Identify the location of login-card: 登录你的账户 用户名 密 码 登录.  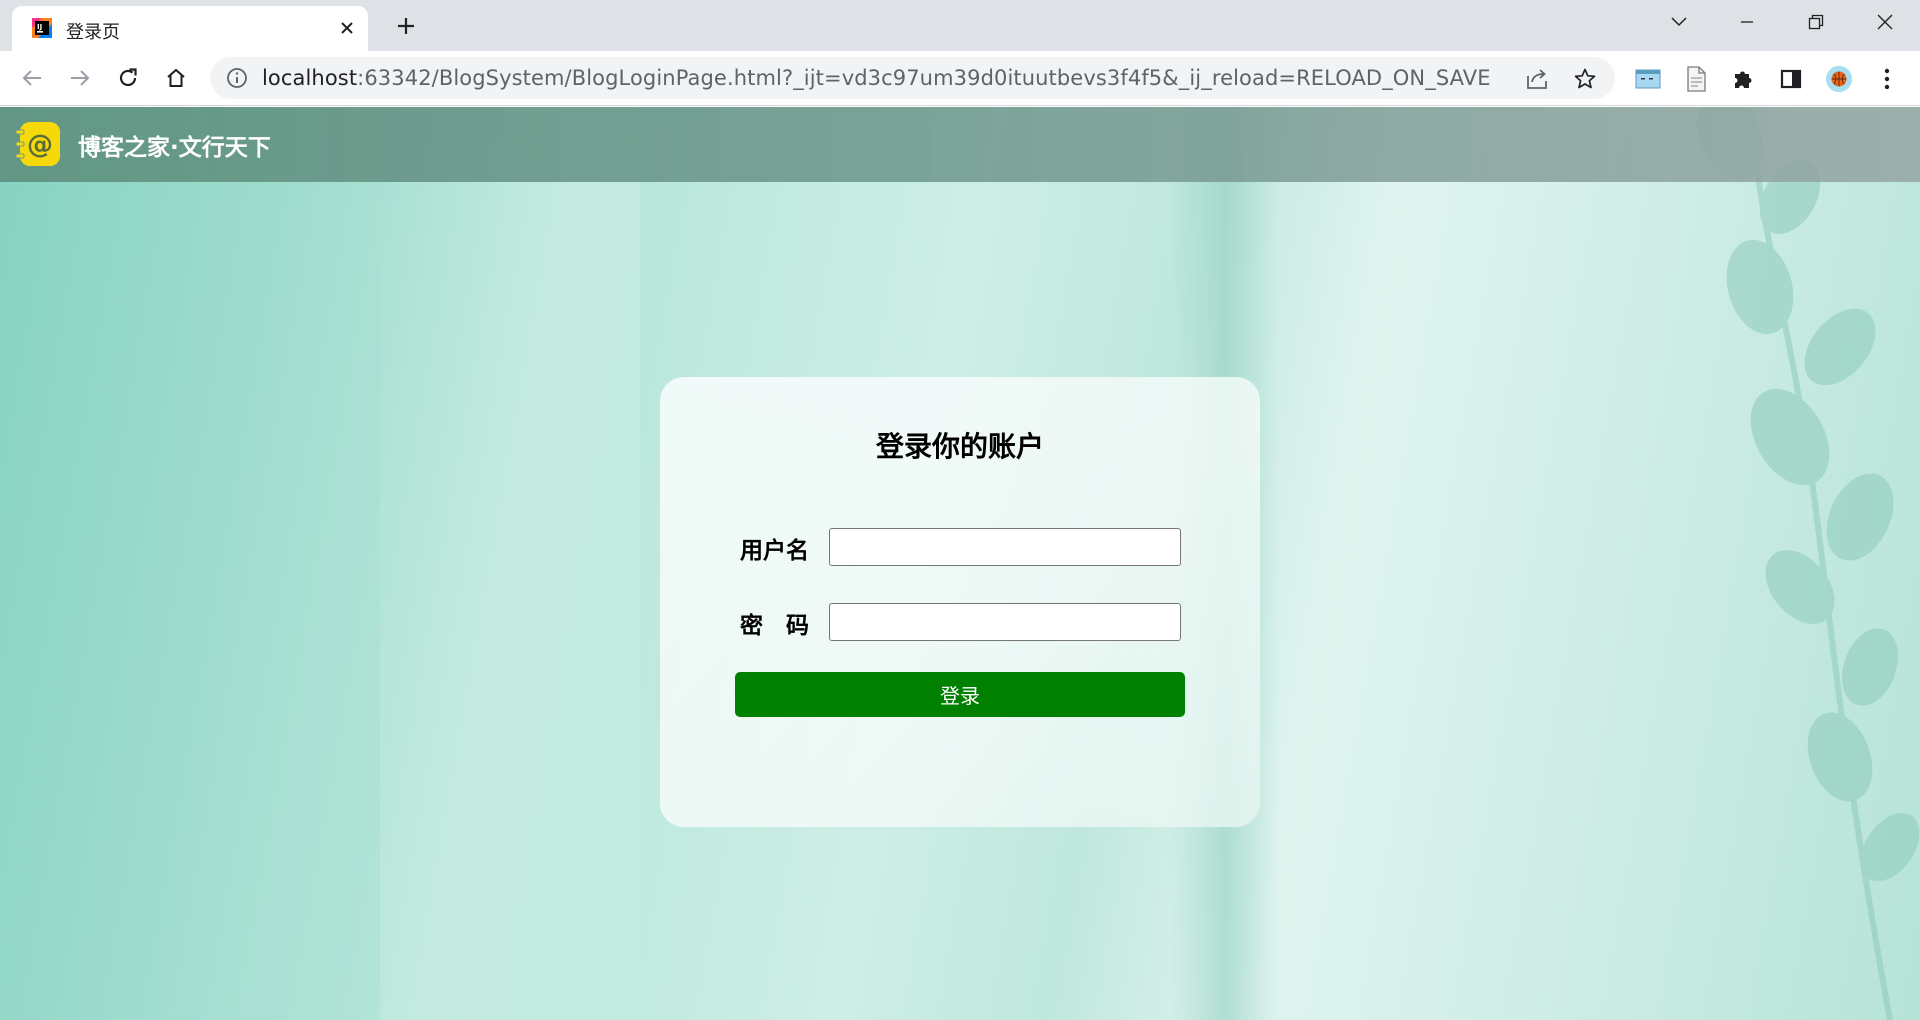
(960, 602).